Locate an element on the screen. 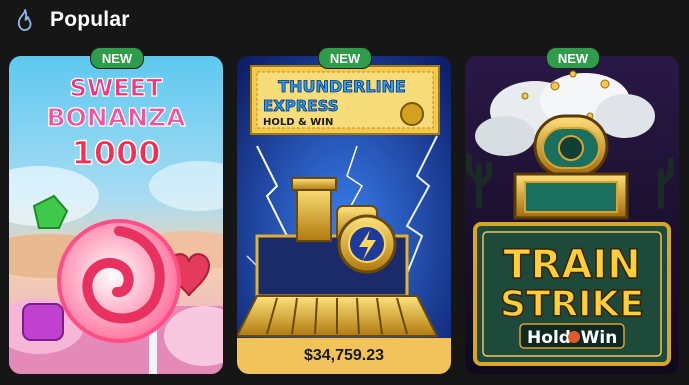  section-header: Popular is located at coordinates (71, 20).